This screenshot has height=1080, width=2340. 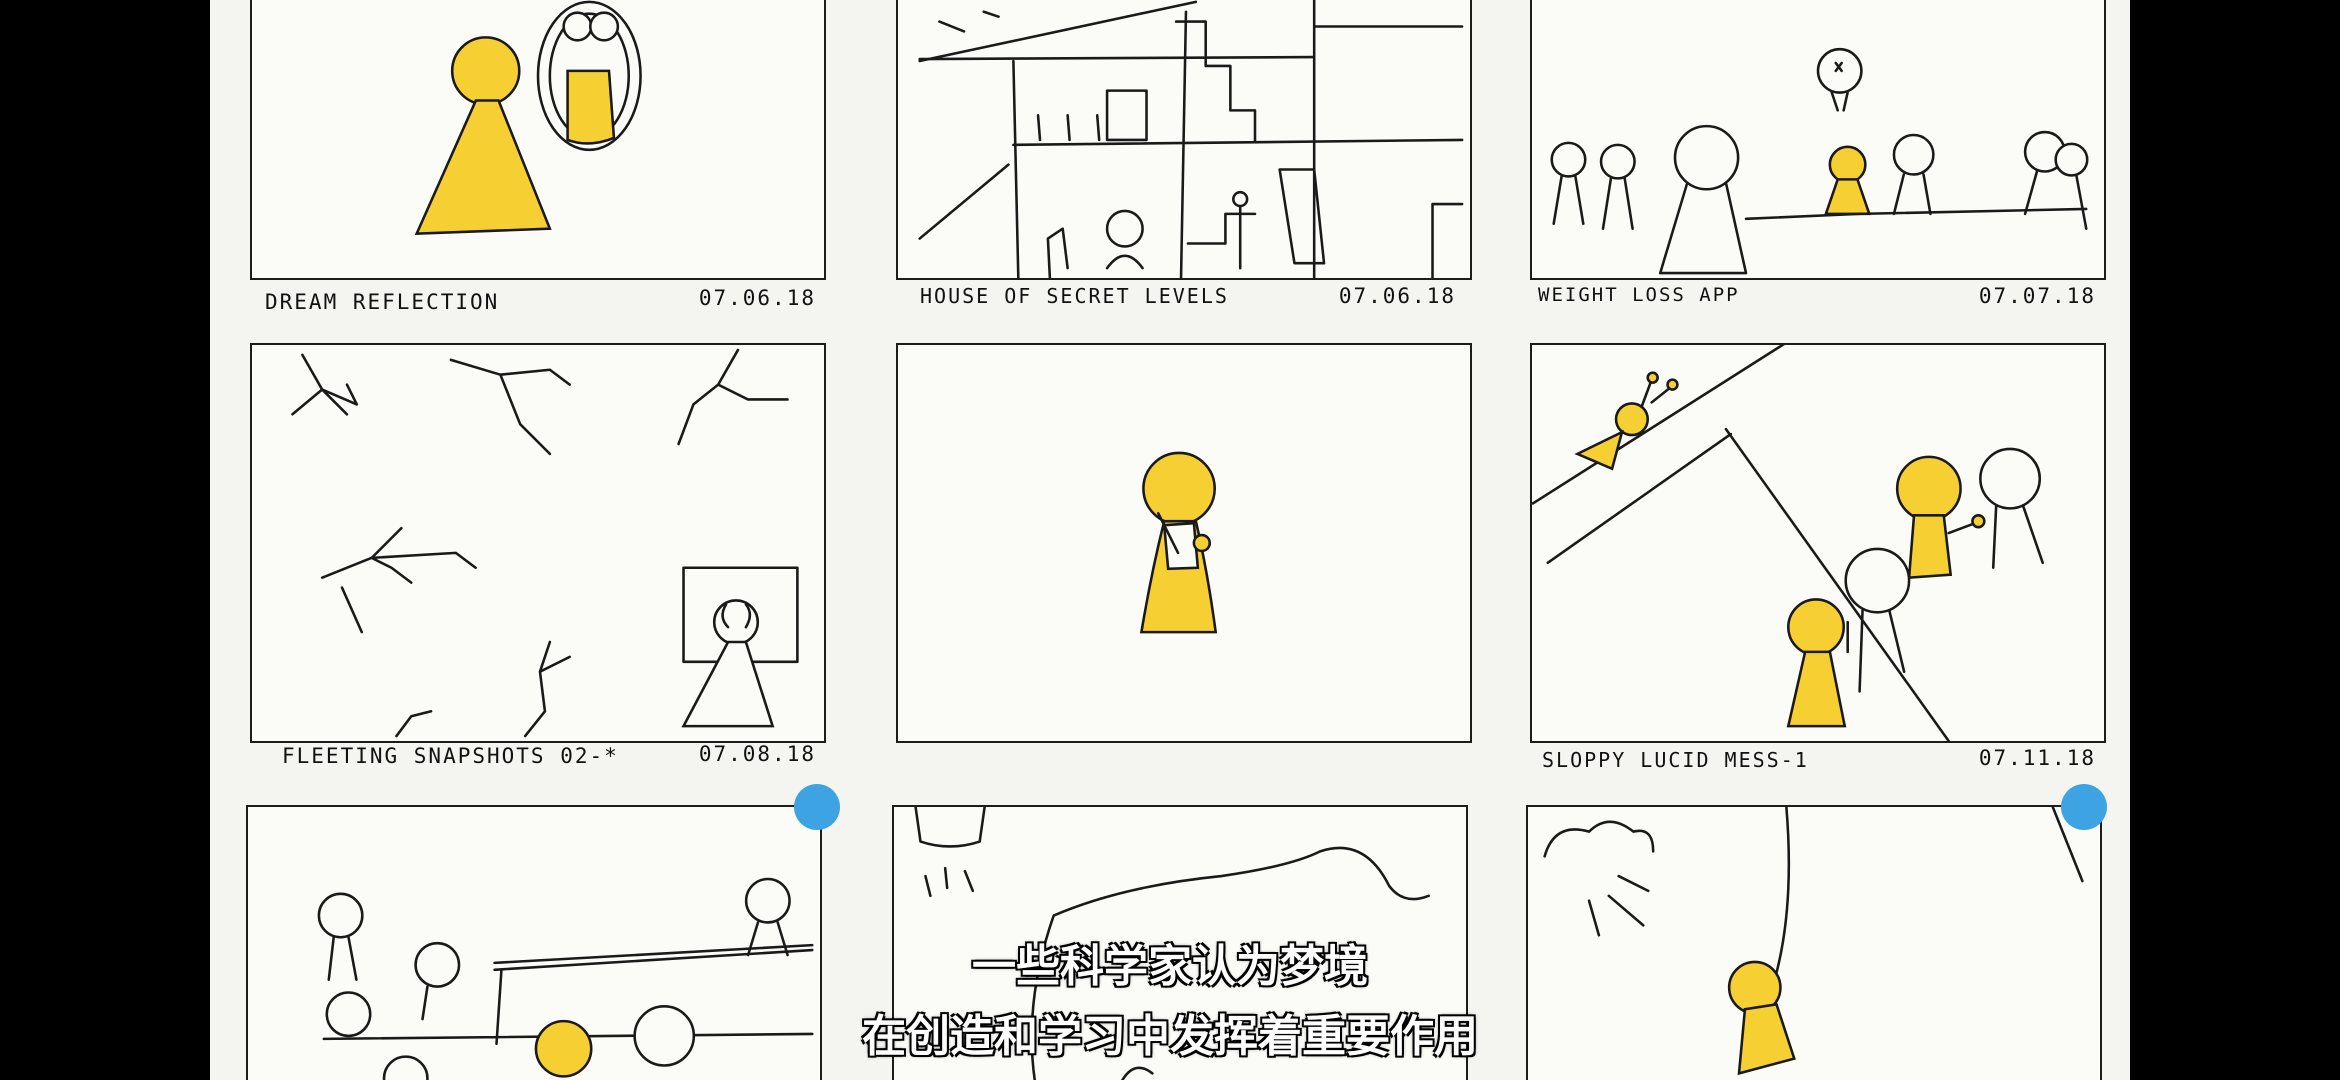 What do you see at coordinates (757, 754) in the screenshot?
I see `panel-date: 07.08.18` at bounding box center [757, 754].